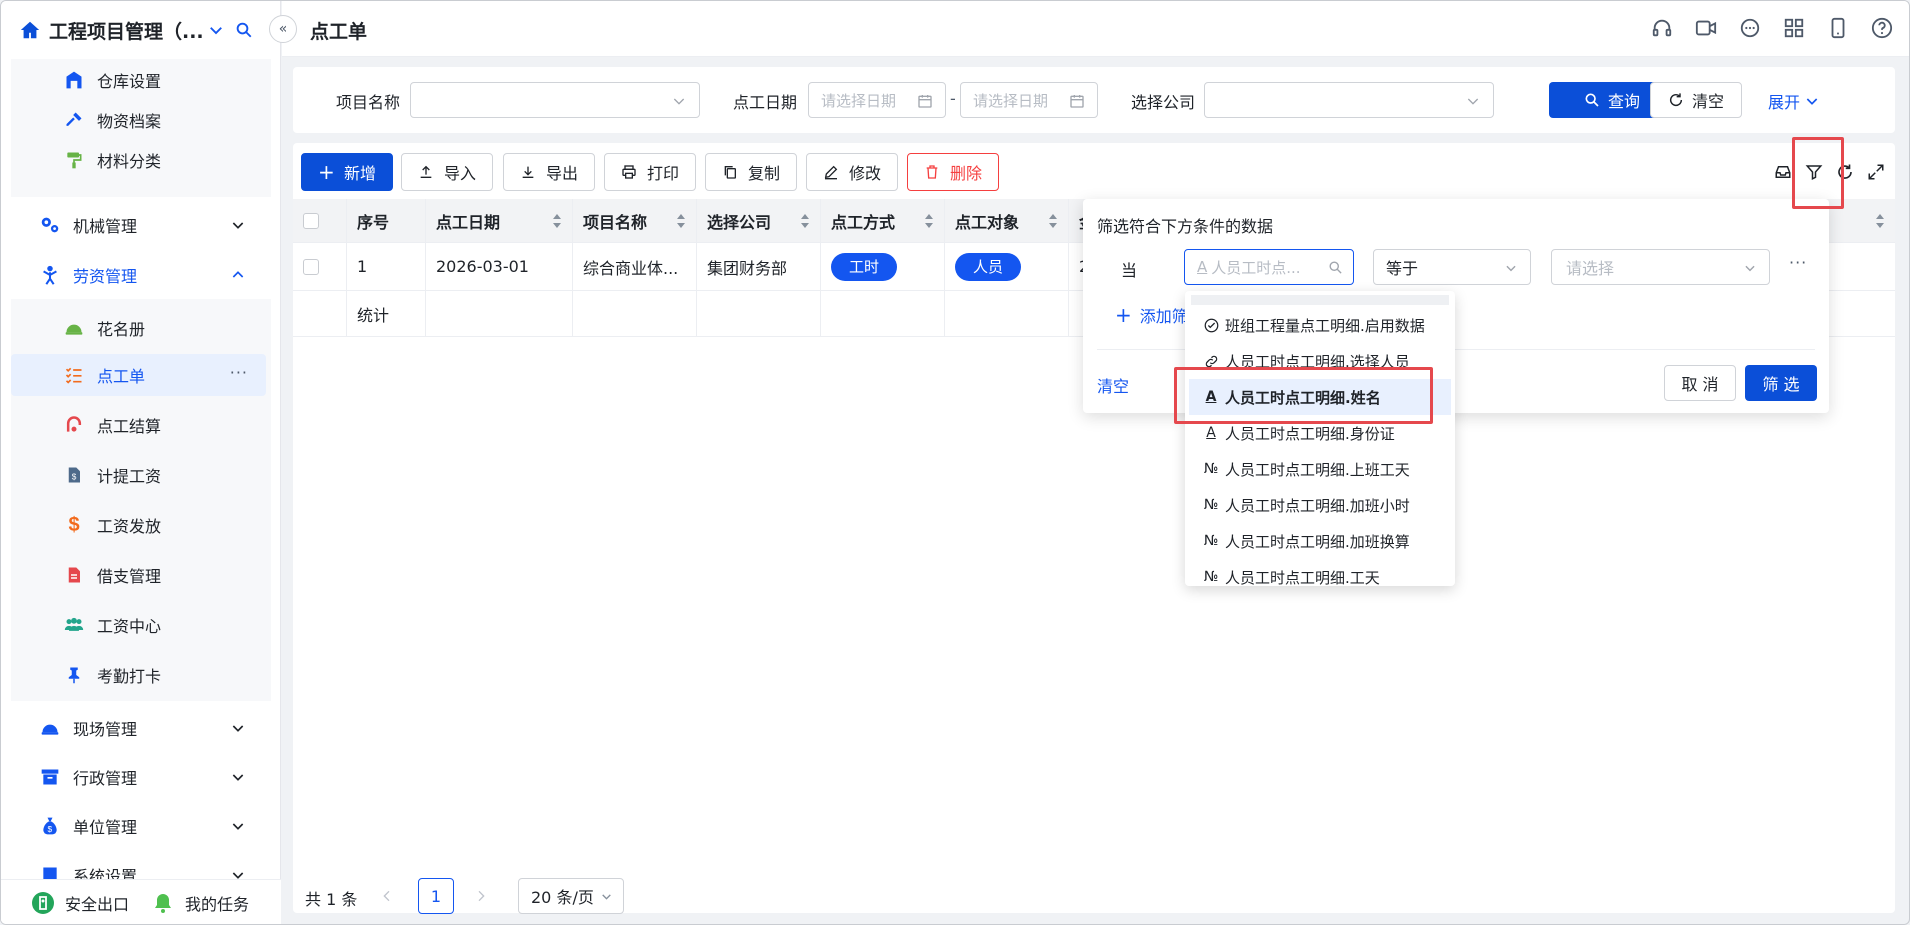 This screenshot has width=1910, height=925. I want to click on condition-more-button: ···, so click(1798, 262).